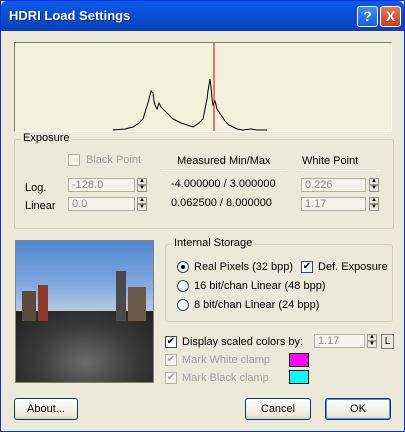 The width and height of the screenshot is (405, 432). What do you see at coordinates (101, 185) in the screenshot?
I see `log-black-point-field: -128.0` at bounding box center [101, 185].